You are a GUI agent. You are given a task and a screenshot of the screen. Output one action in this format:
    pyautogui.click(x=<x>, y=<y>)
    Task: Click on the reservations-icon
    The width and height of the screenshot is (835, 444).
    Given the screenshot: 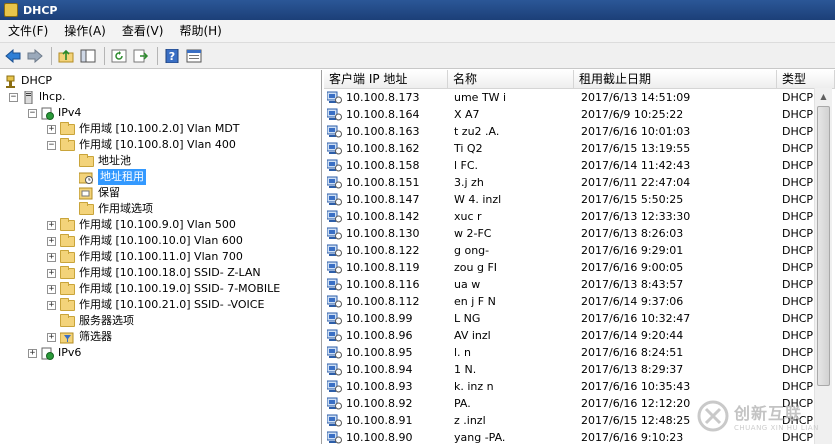 What is the action you would take?
    pyautogui.click(x=86, y=193)
    